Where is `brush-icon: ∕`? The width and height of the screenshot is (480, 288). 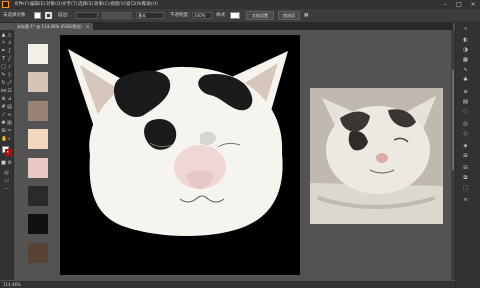 brush-icon: ∕ is located at coordinates (9, 67).